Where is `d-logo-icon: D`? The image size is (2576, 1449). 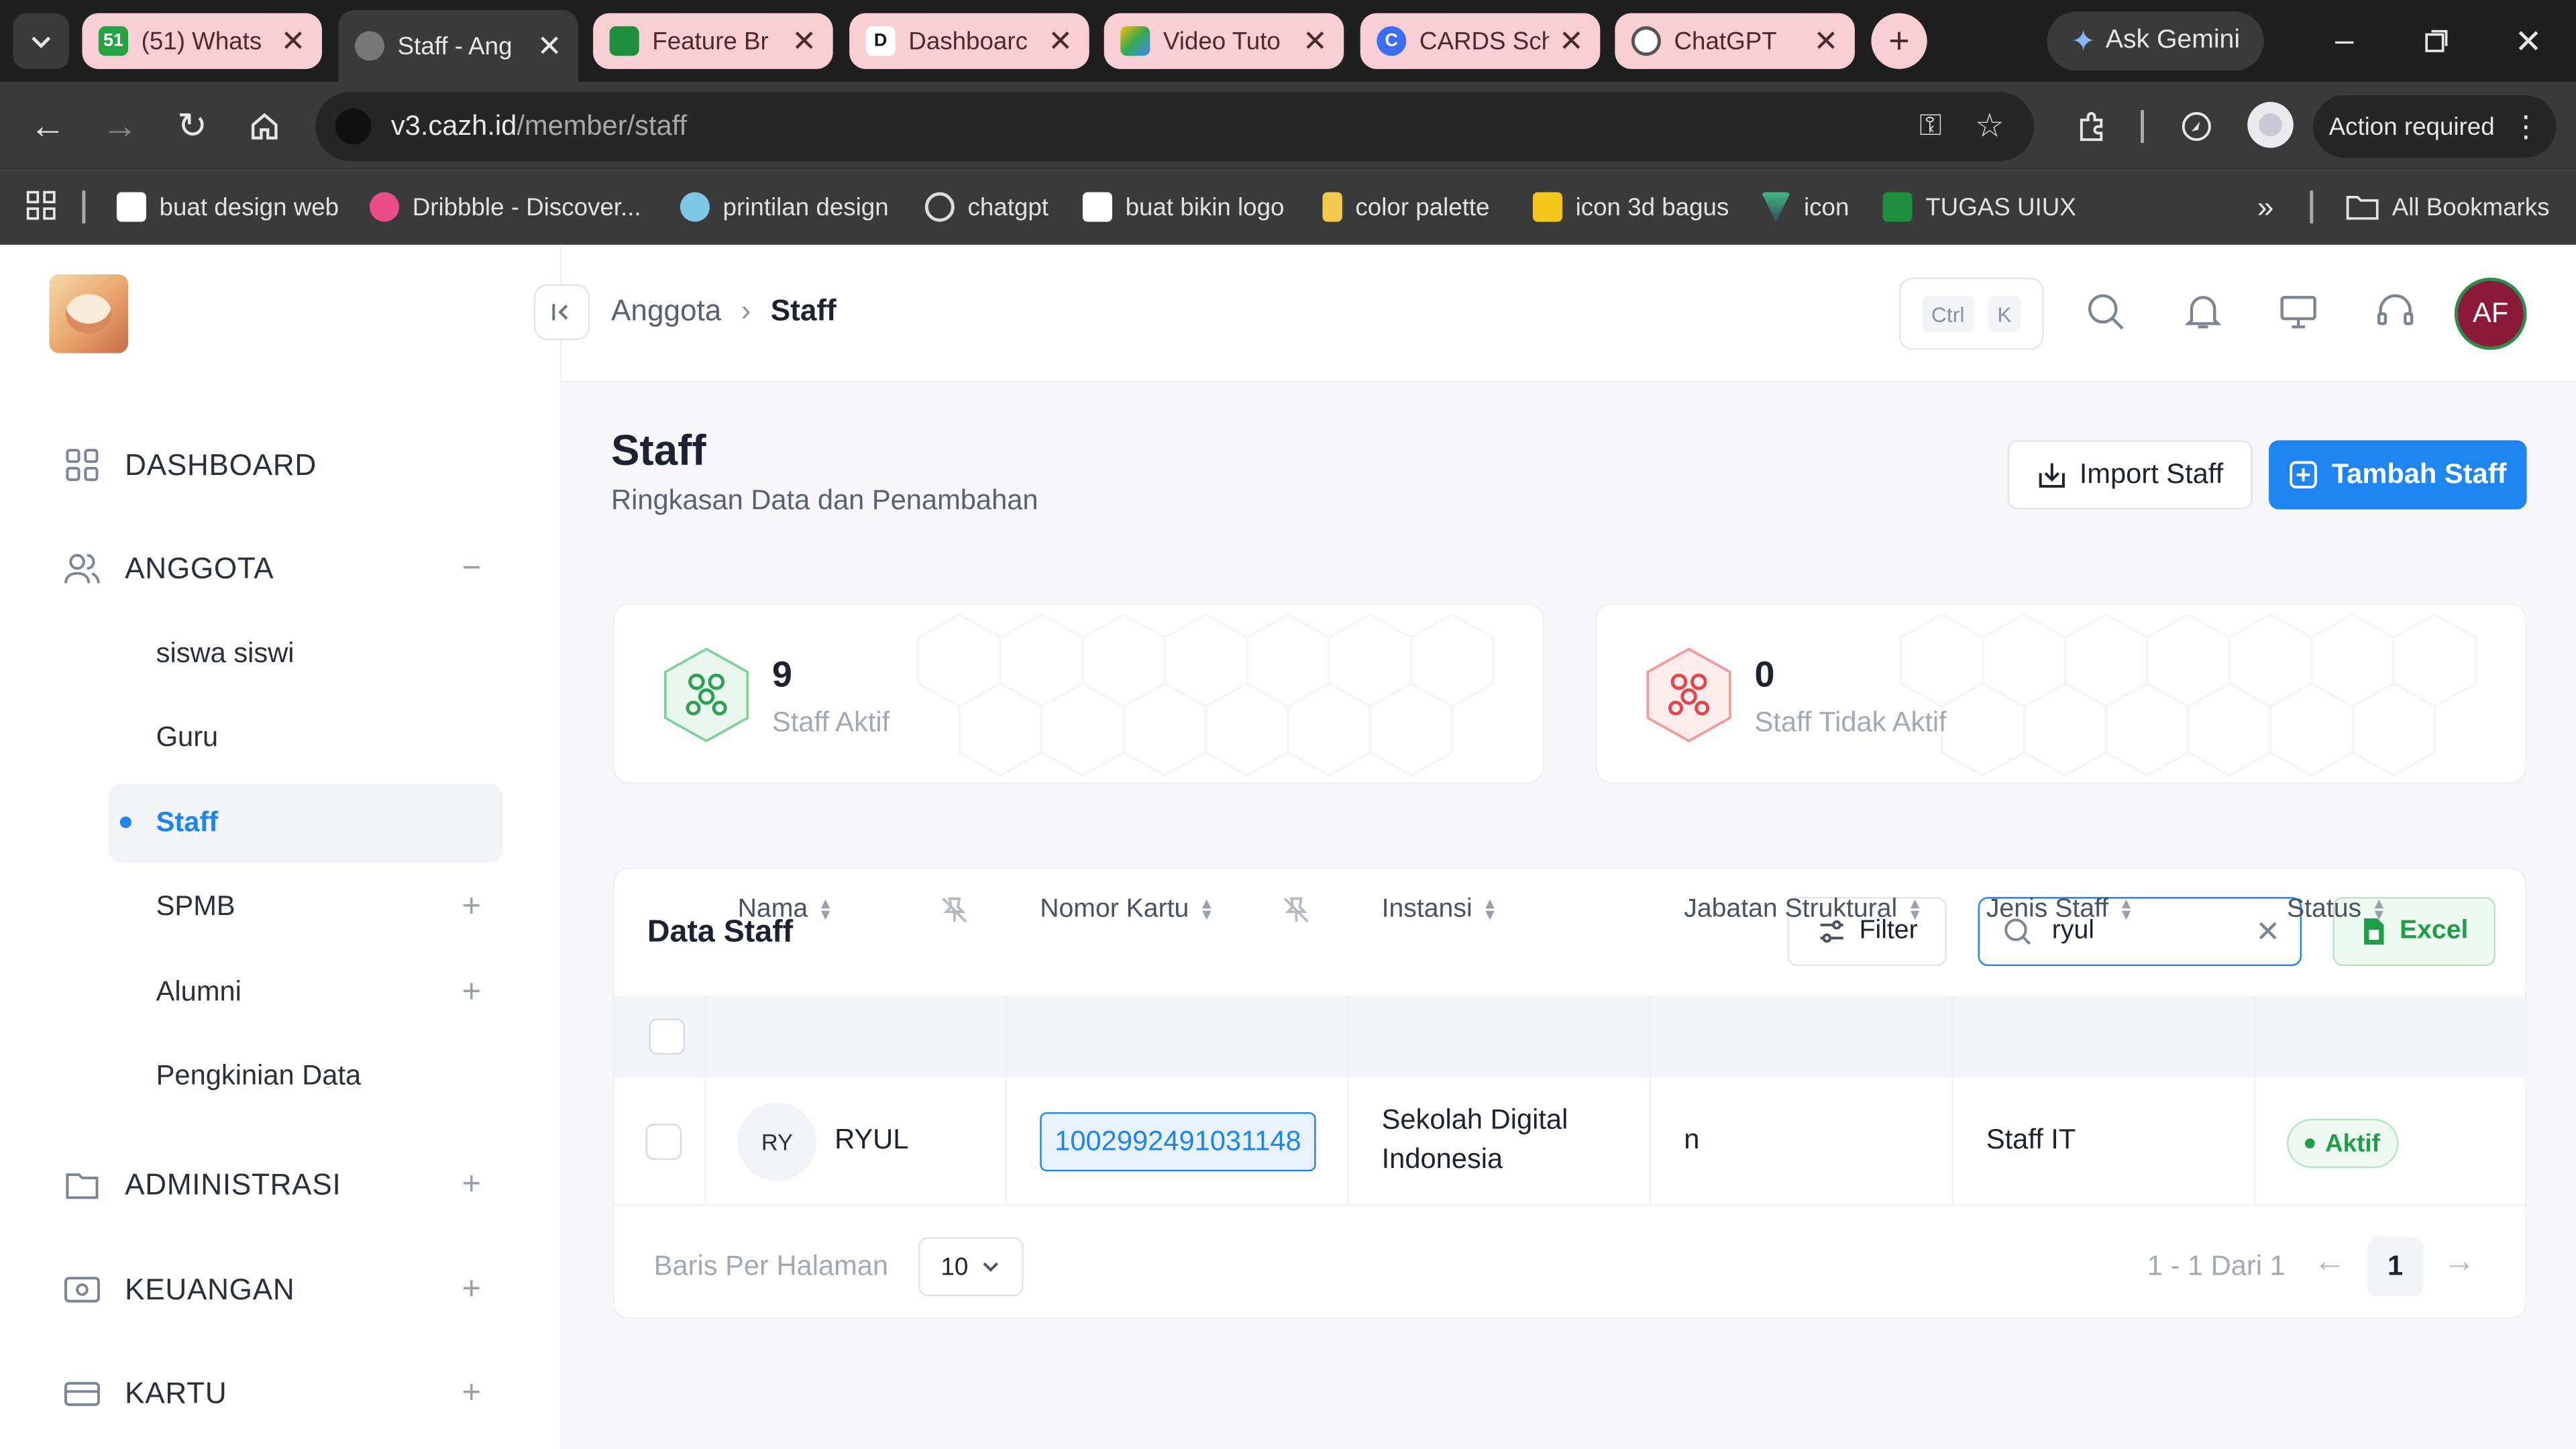
d-logo-icon: D is located at coordinates (880, 41).